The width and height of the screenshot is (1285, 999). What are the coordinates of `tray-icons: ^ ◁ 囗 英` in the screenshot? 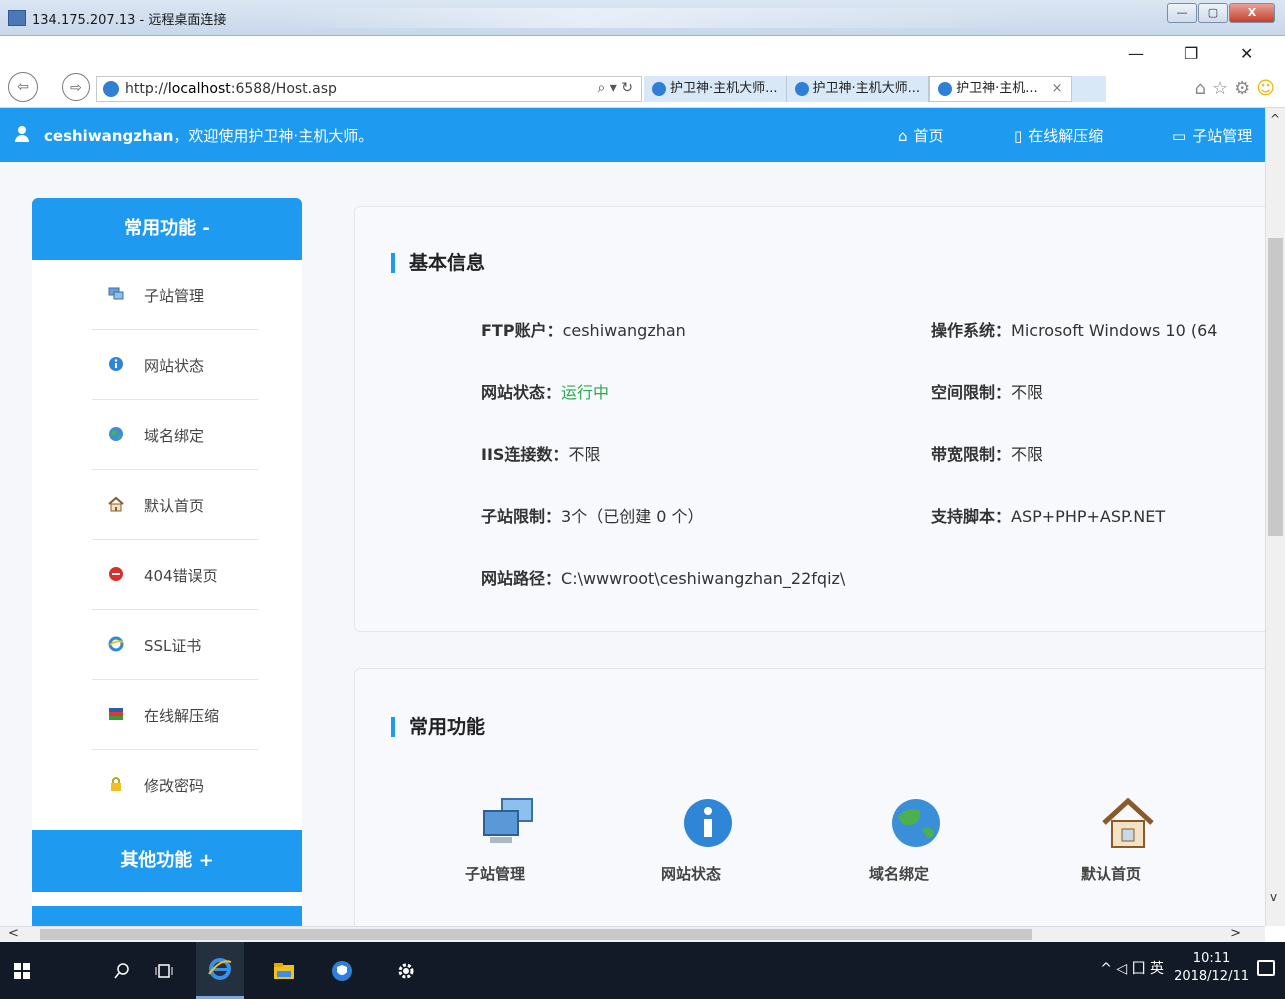 It's located at (1132, 968).